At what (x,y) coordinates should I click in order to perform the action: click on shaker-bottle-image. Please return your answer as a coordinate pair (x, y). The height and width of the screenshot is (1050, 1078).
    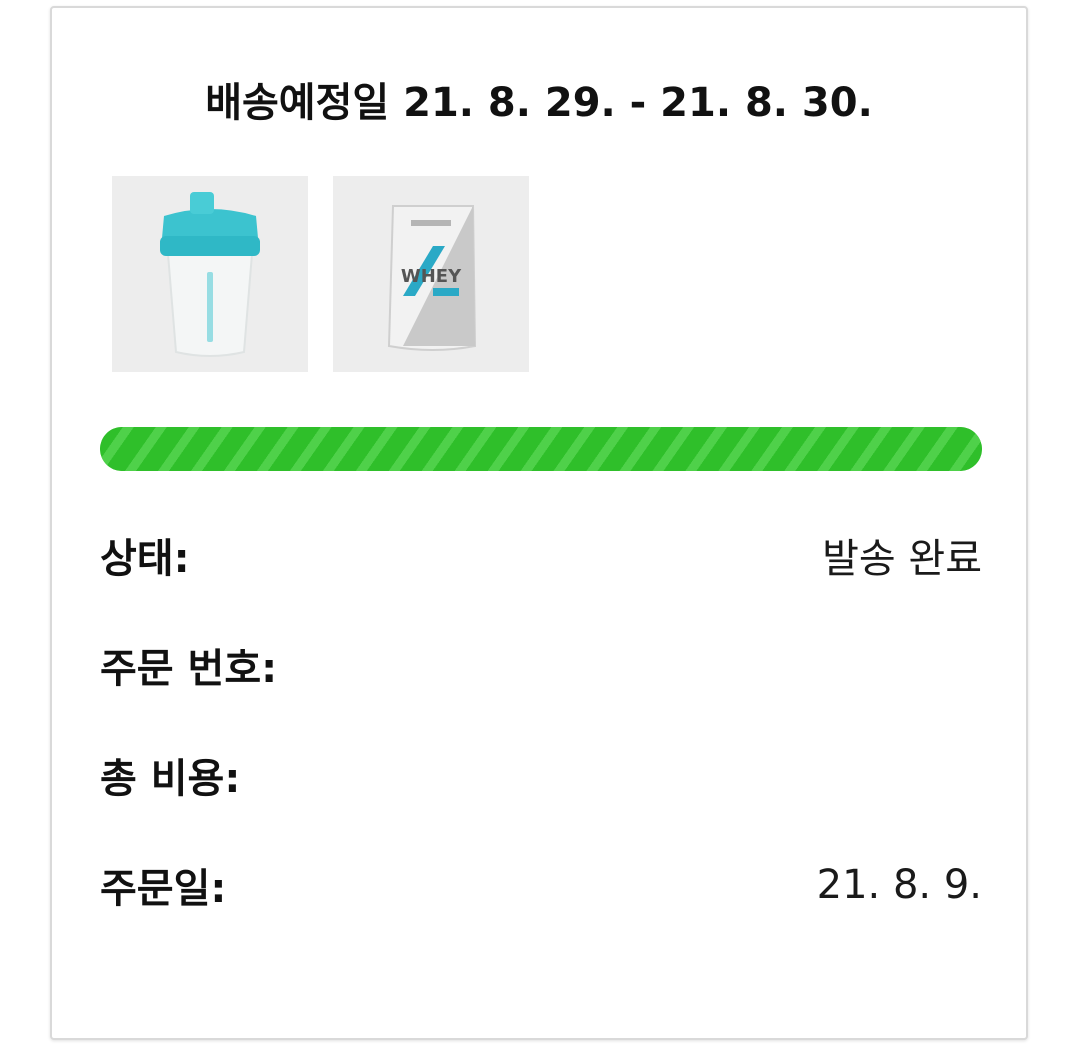
    Looking at the image, I should click on (210, 274).